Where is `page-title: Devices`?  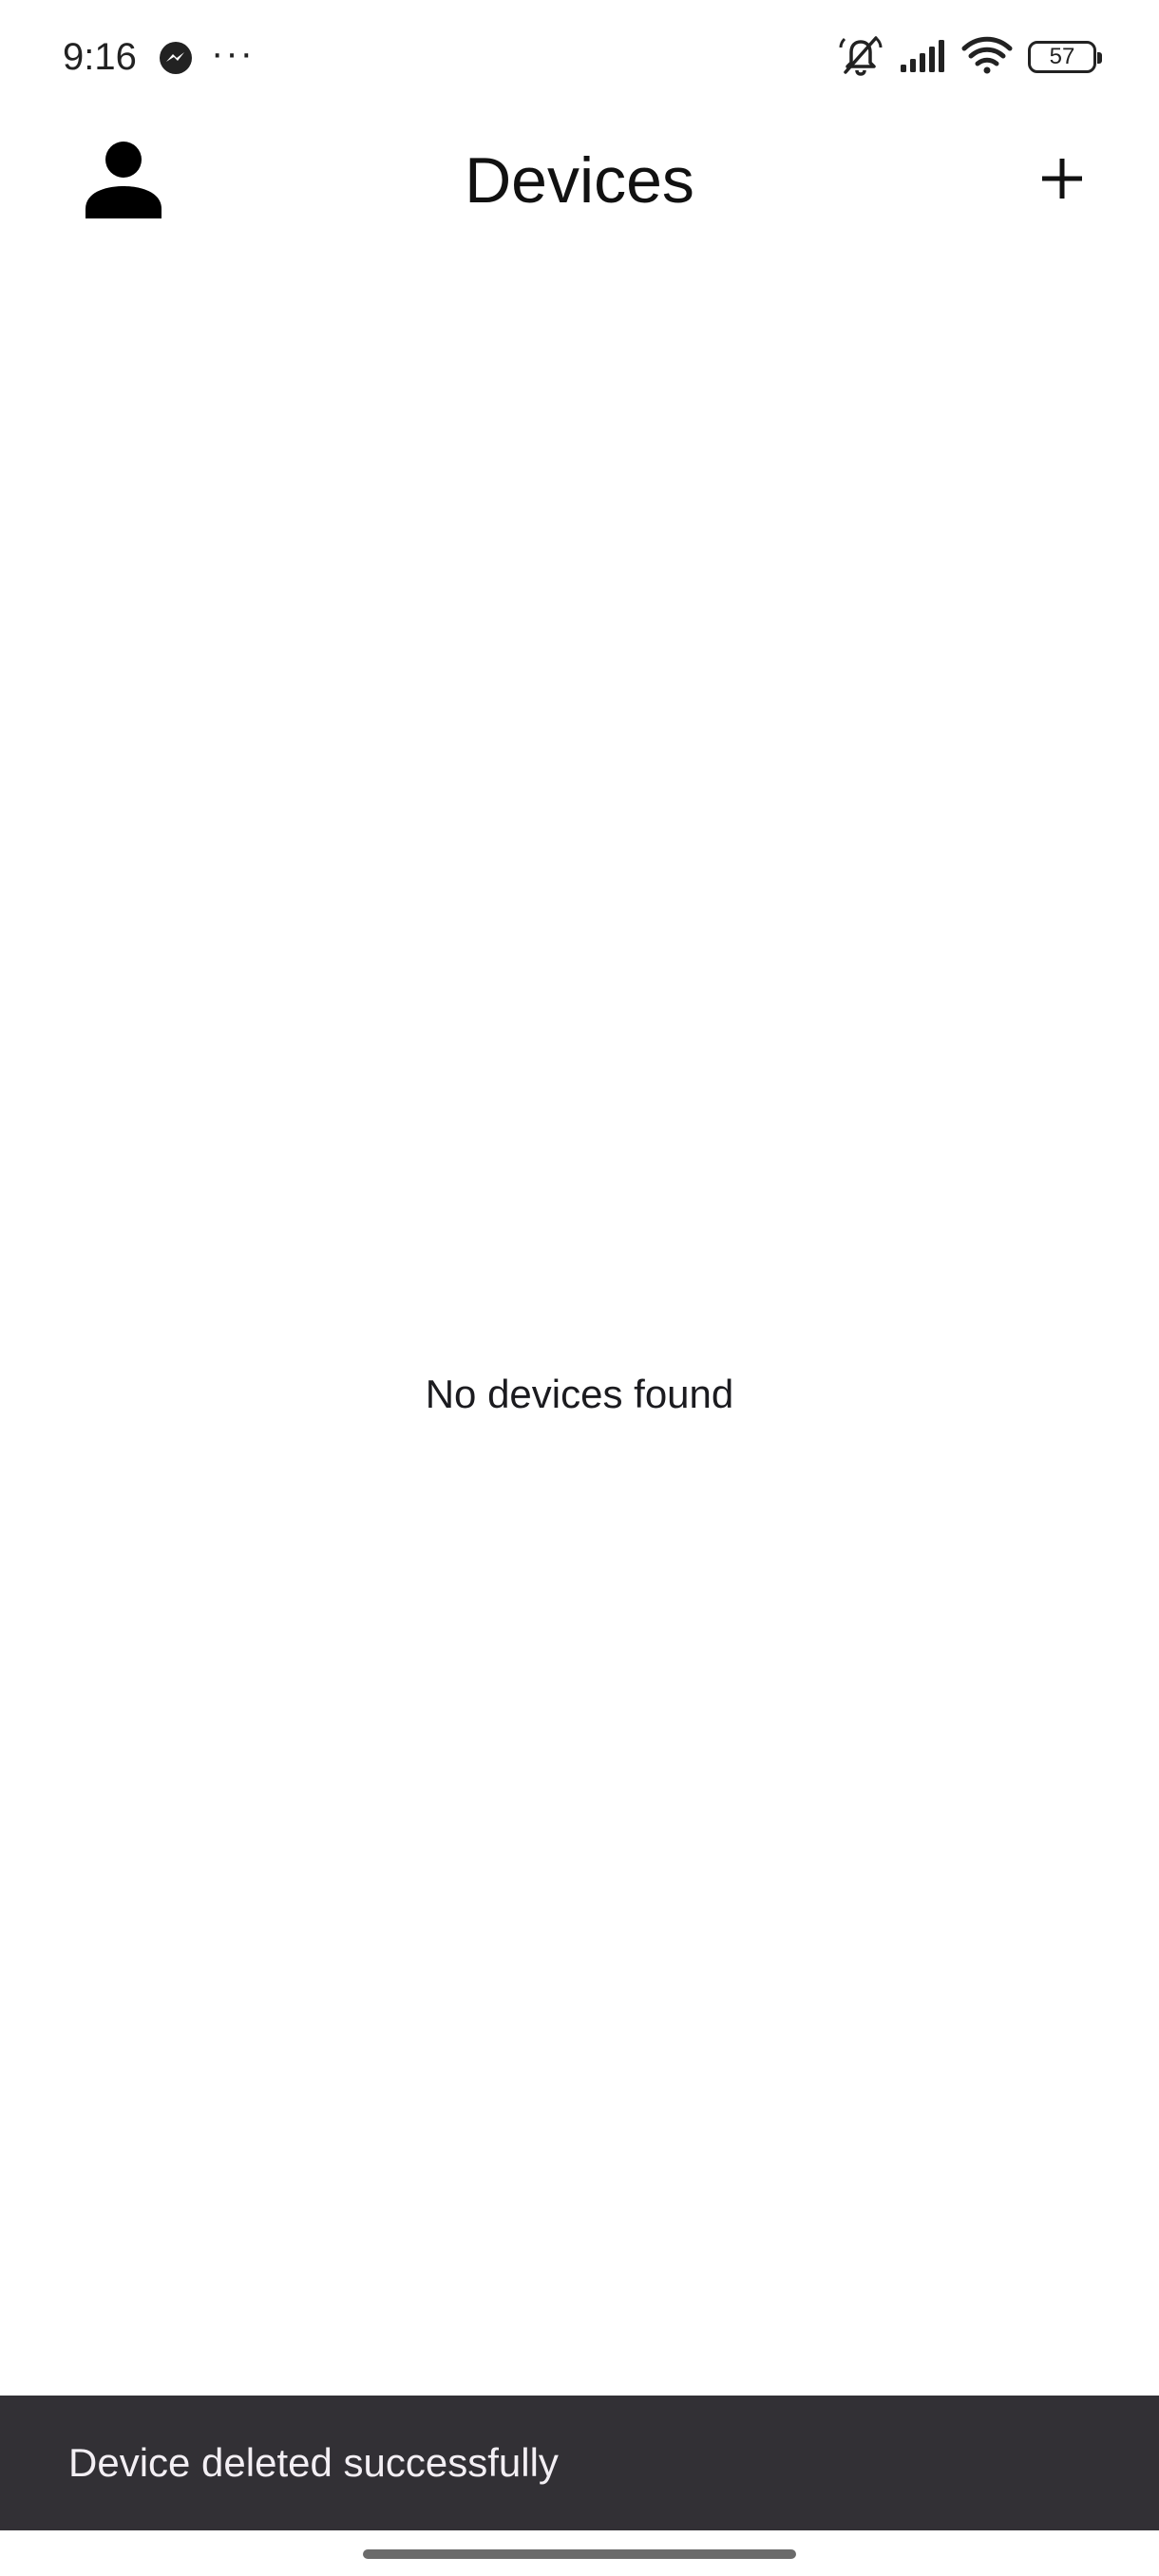
page-title: Devices is located at coordinates (579, 180).